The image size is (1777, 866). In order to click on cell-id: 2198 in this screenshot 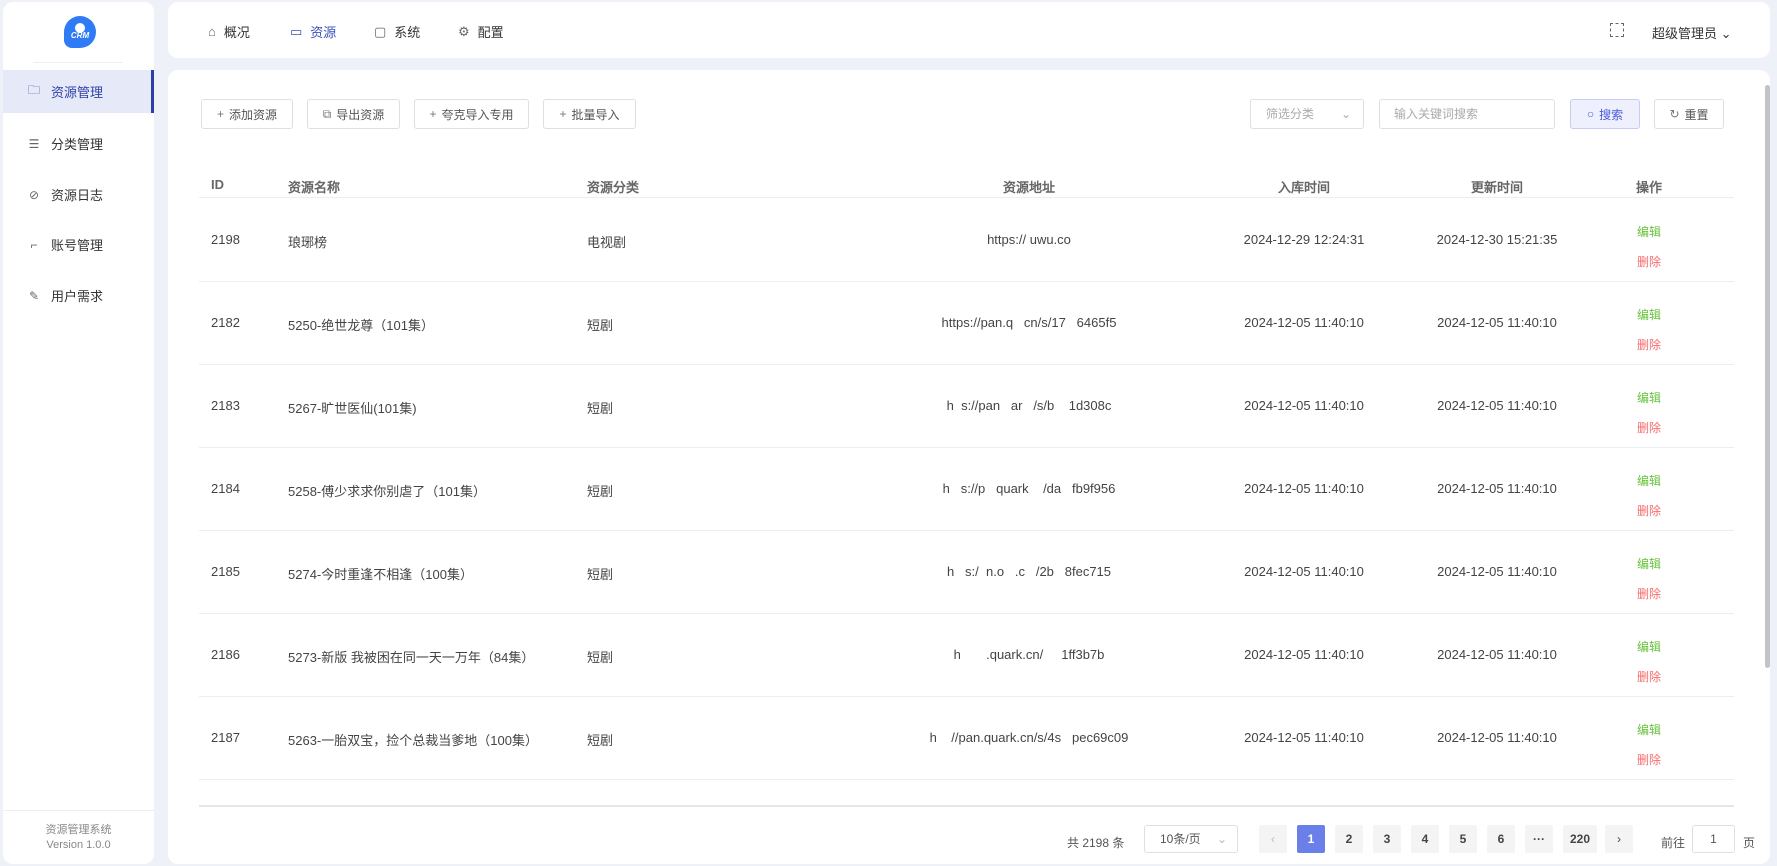, I will do `click(225, 239)`.